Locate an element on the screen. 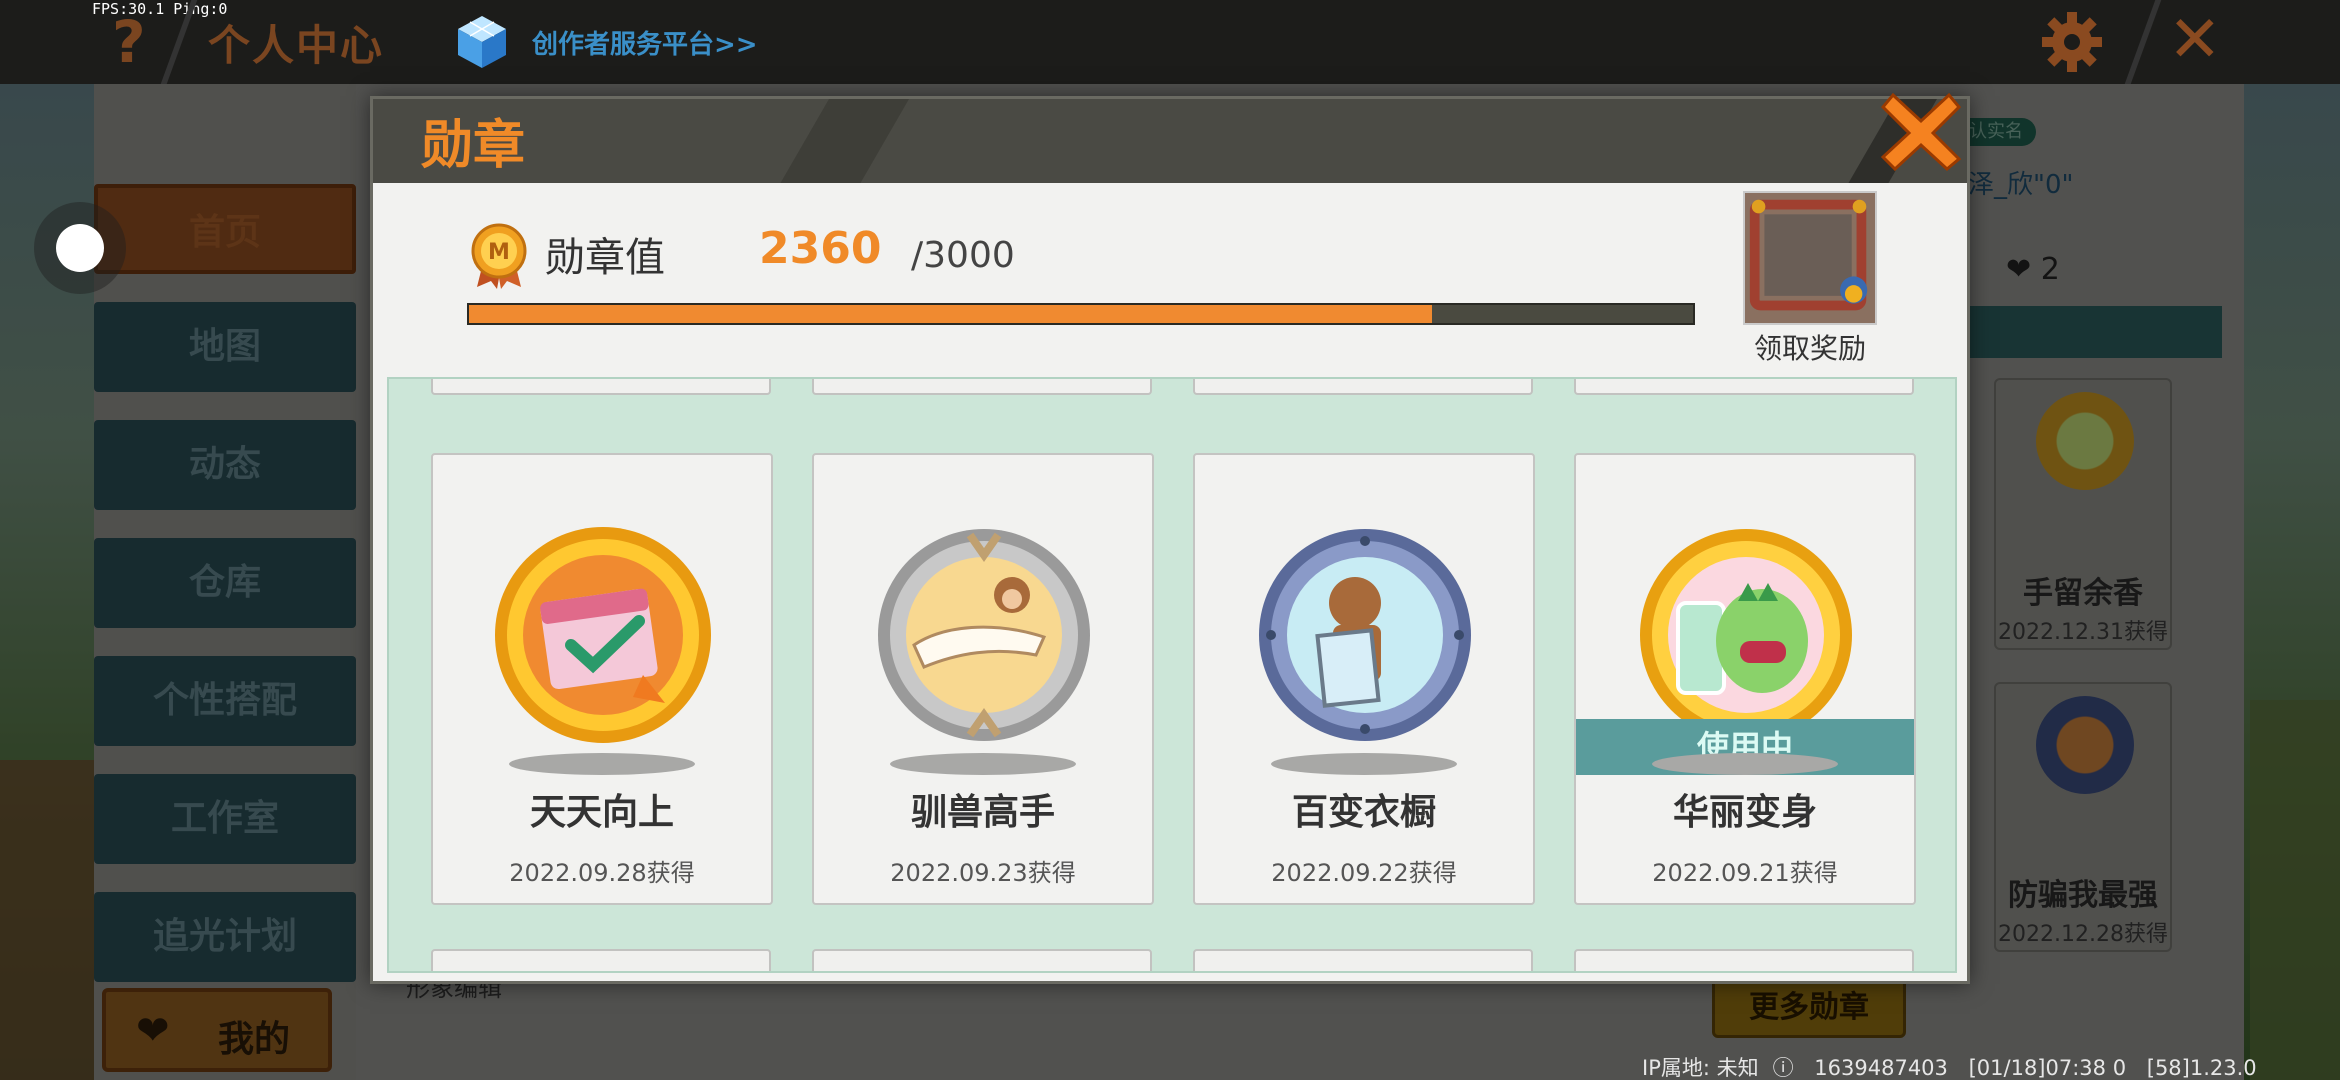 The image size is (2340, 1080). progress-fill is located at coordinates (951, 314).